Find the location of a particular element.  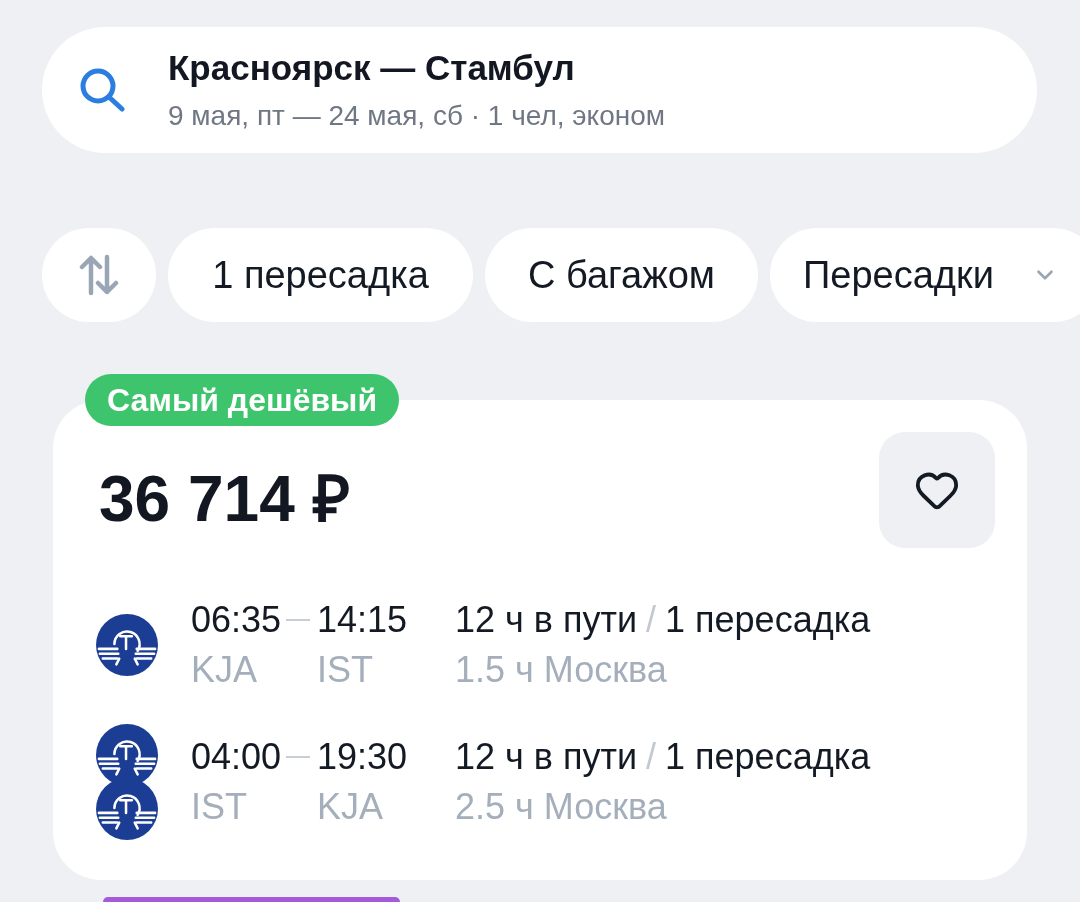

departure-time: 06:35 is located at coordinates (236, 620).